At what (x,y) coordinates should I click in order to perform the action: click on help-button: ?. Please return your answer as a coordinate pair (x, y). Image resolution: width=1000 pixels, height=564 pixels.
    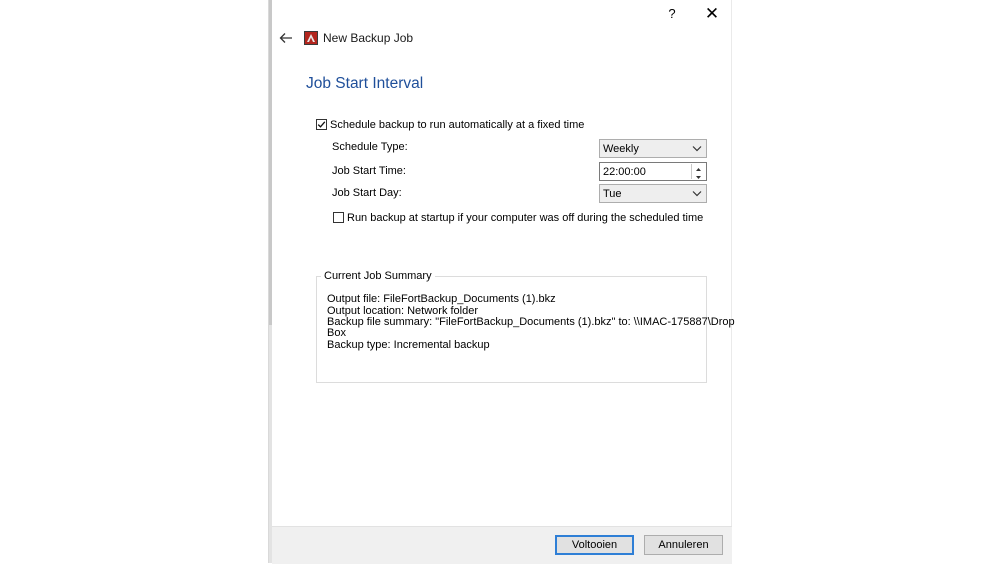
    Looking at the image, I should click on (672, 14).